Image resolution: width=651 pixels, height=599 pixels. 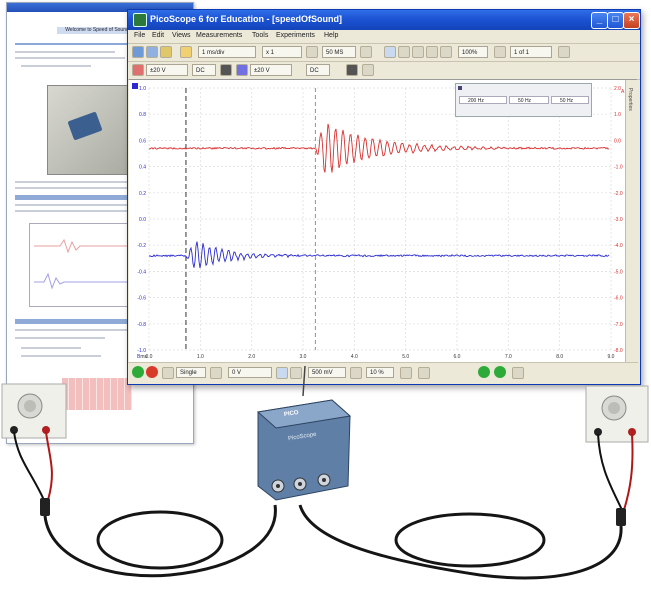 What do you see at coordinates (200, 357) in the screenshot?
I see `axis-tick-x: 1.0` at bounding box center [200, 357].